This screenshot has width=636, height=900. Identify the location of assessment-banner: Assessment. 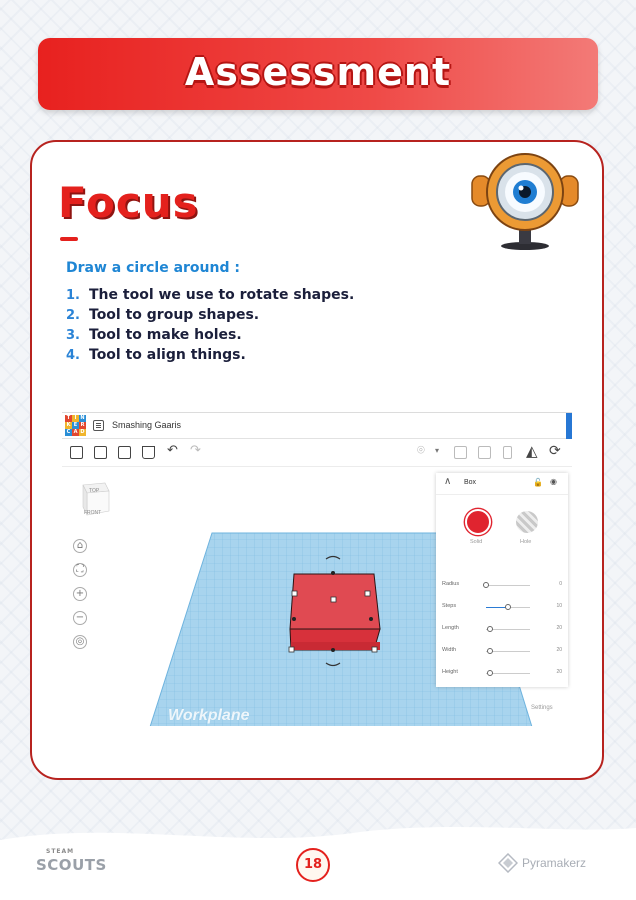
(318, 74).